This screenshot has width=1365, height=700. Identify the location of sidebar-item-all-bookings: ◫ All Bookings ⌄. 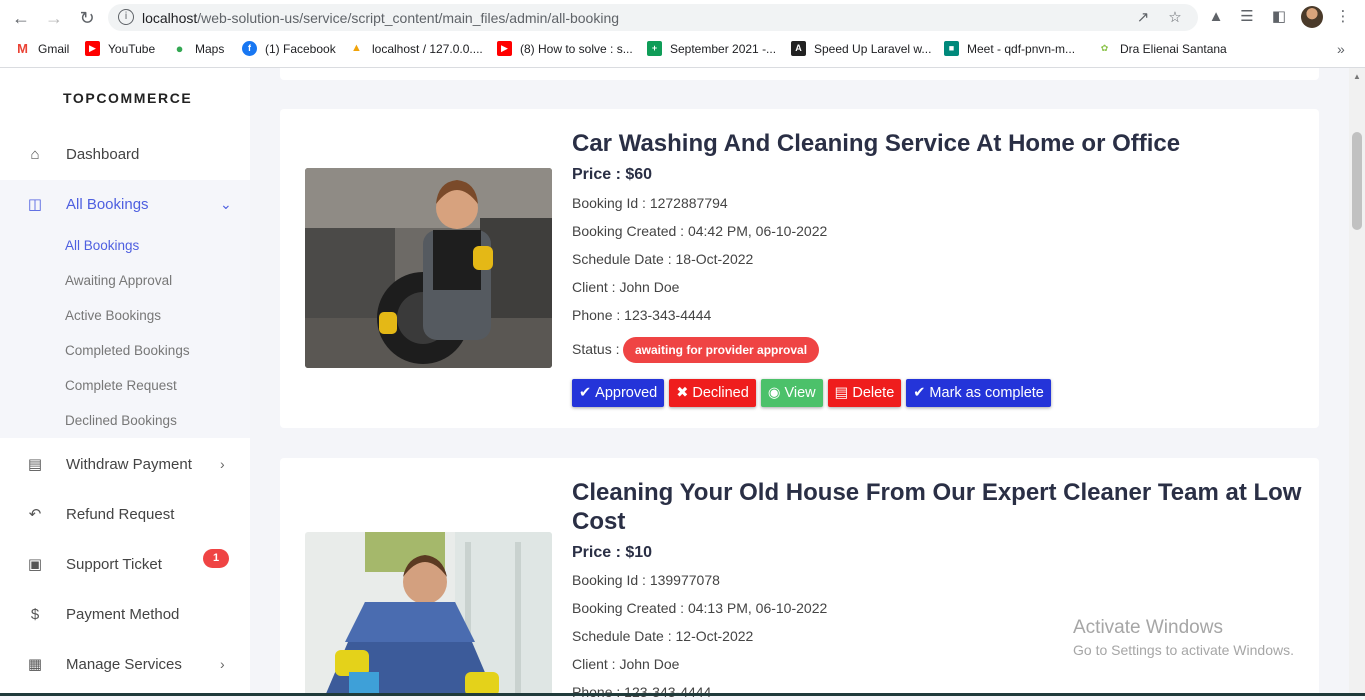
(125, 204).